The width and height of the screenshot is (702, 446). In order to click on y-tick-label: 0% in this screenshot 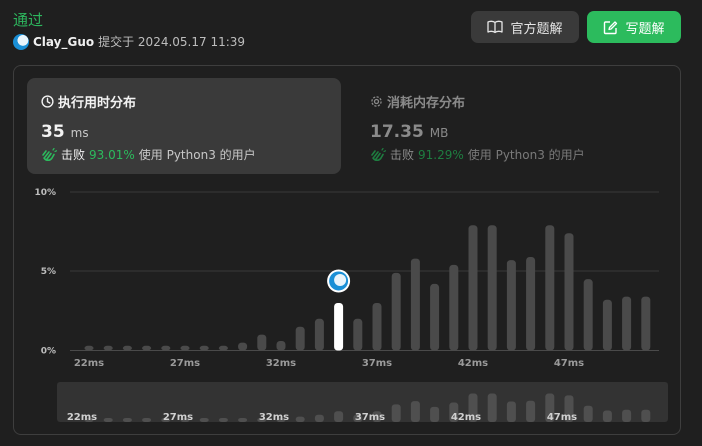, I will do `click(48, 352)`.